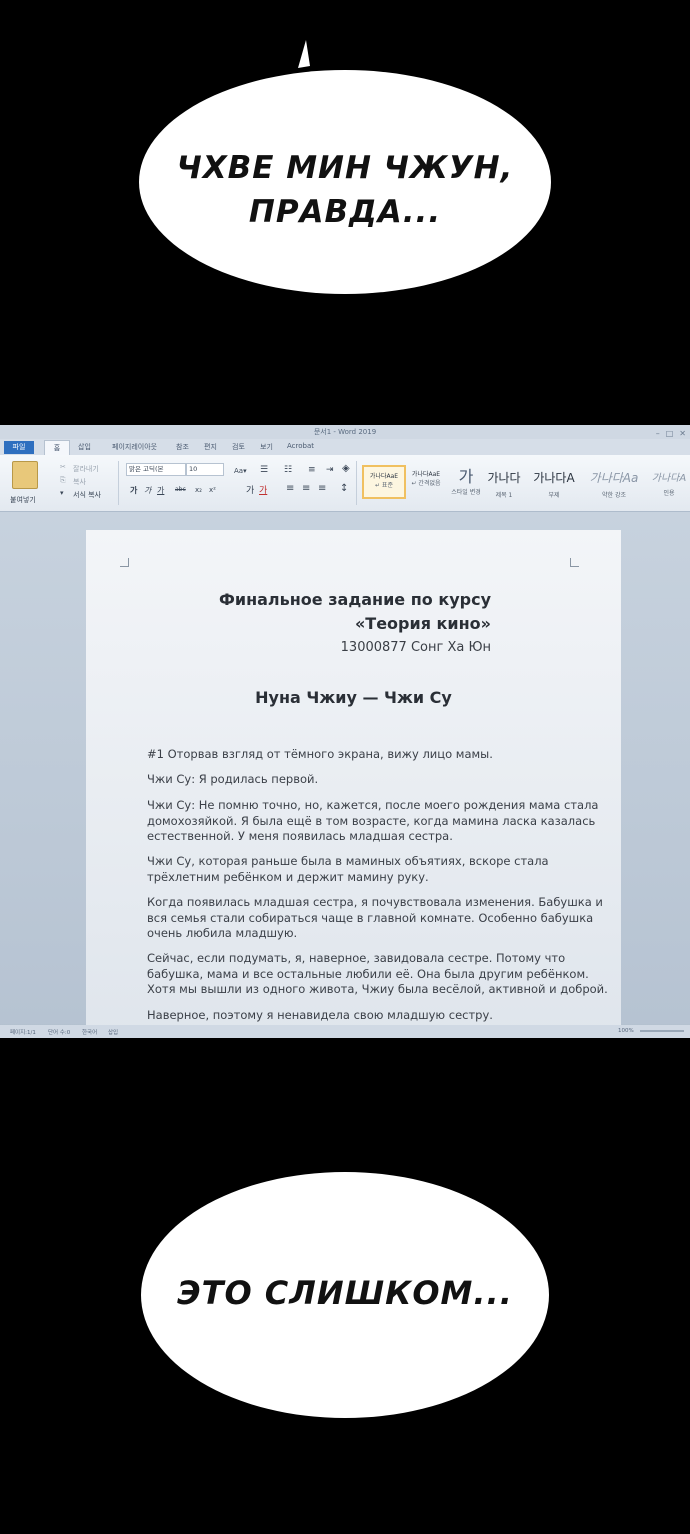 Image resolution: width=690 pixels, height=1534 pixels. What do you see at coordinates (662, 1031) in the screenshot?
I see `zoom-slider` at bounding box center [662, 1031].